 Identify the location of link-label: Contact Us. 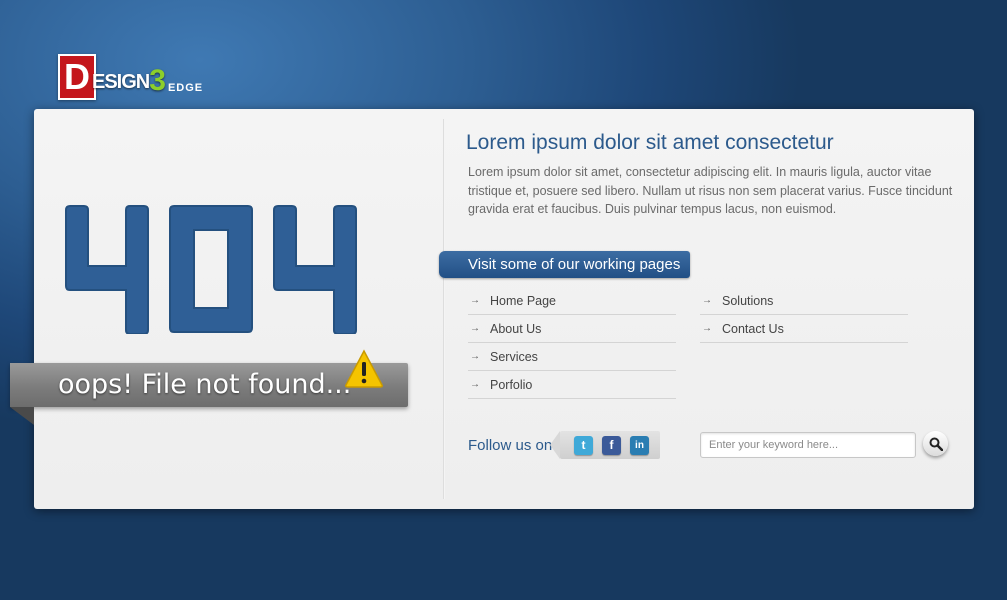
(753, 329).